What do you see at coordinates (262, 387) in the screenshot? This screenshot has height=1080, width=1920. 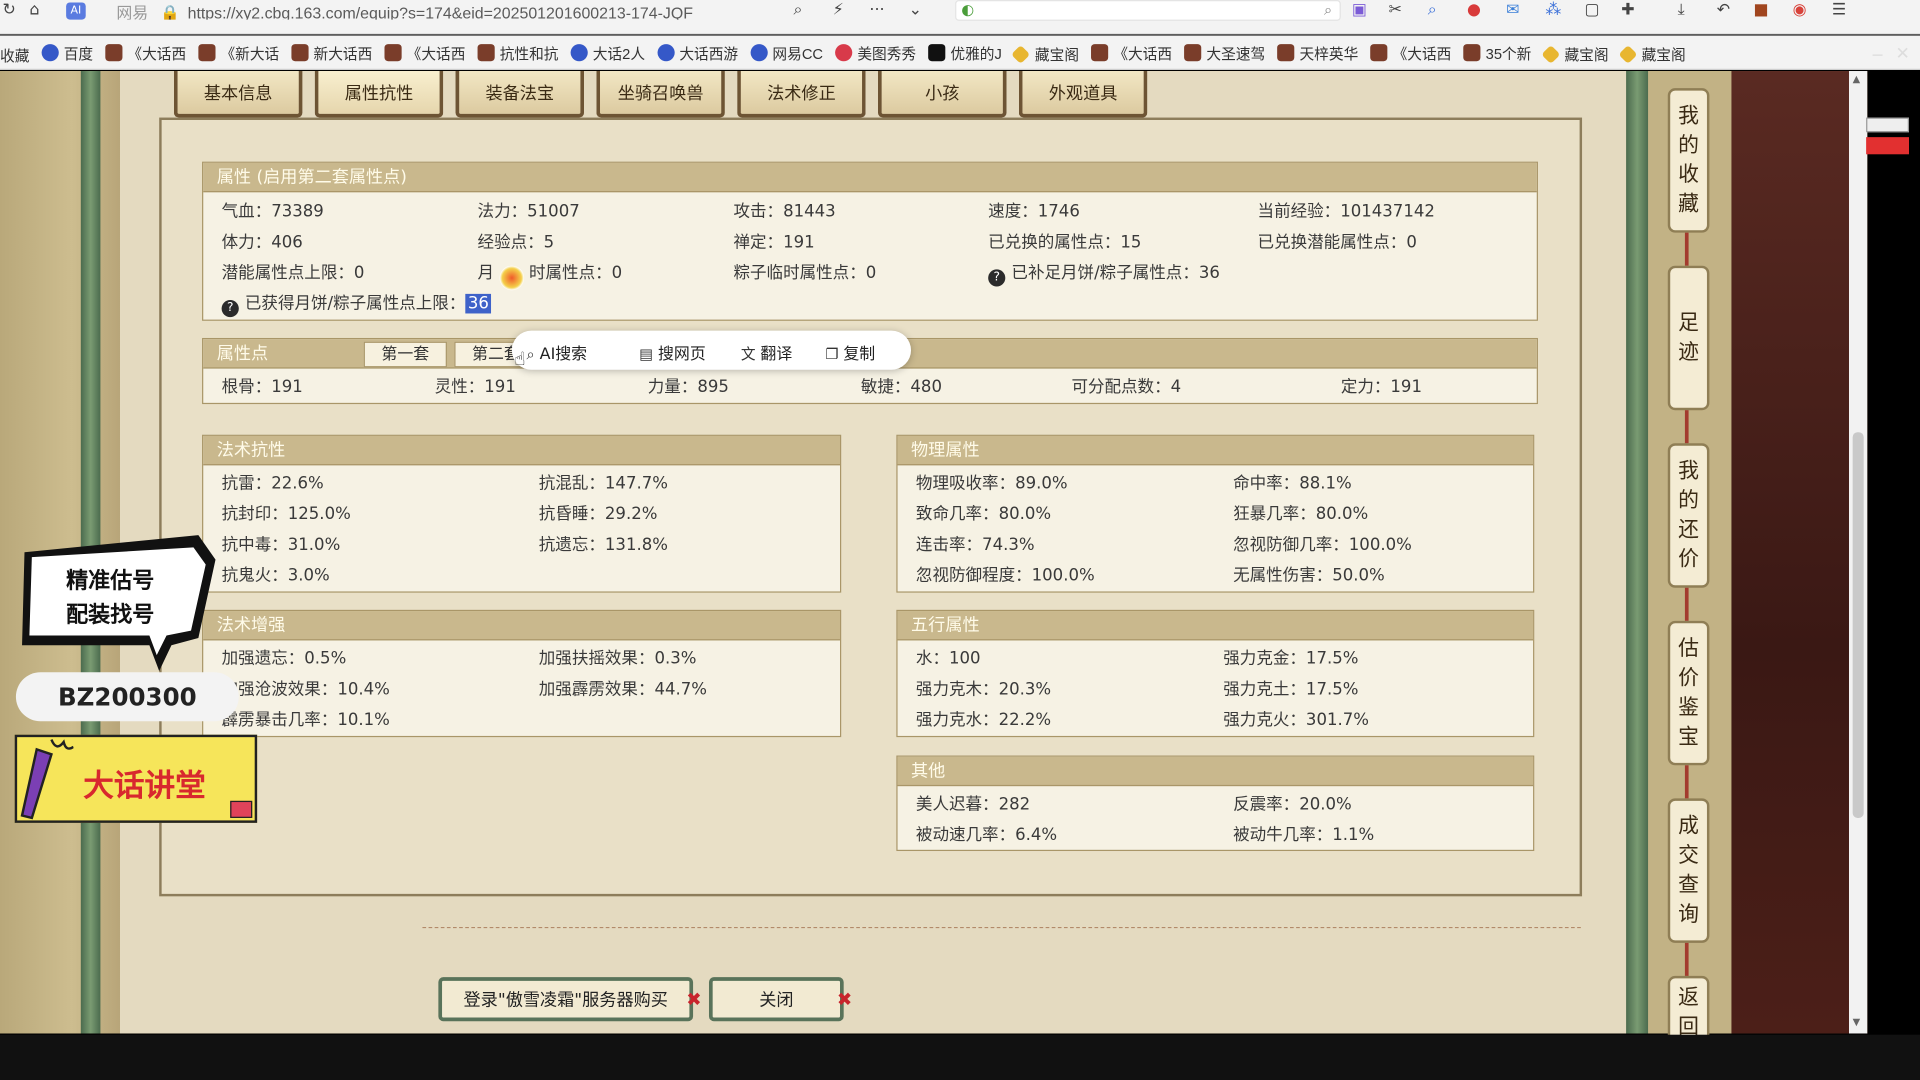 I see `point-value: 根骨：191` at bounding box center [262, 387].